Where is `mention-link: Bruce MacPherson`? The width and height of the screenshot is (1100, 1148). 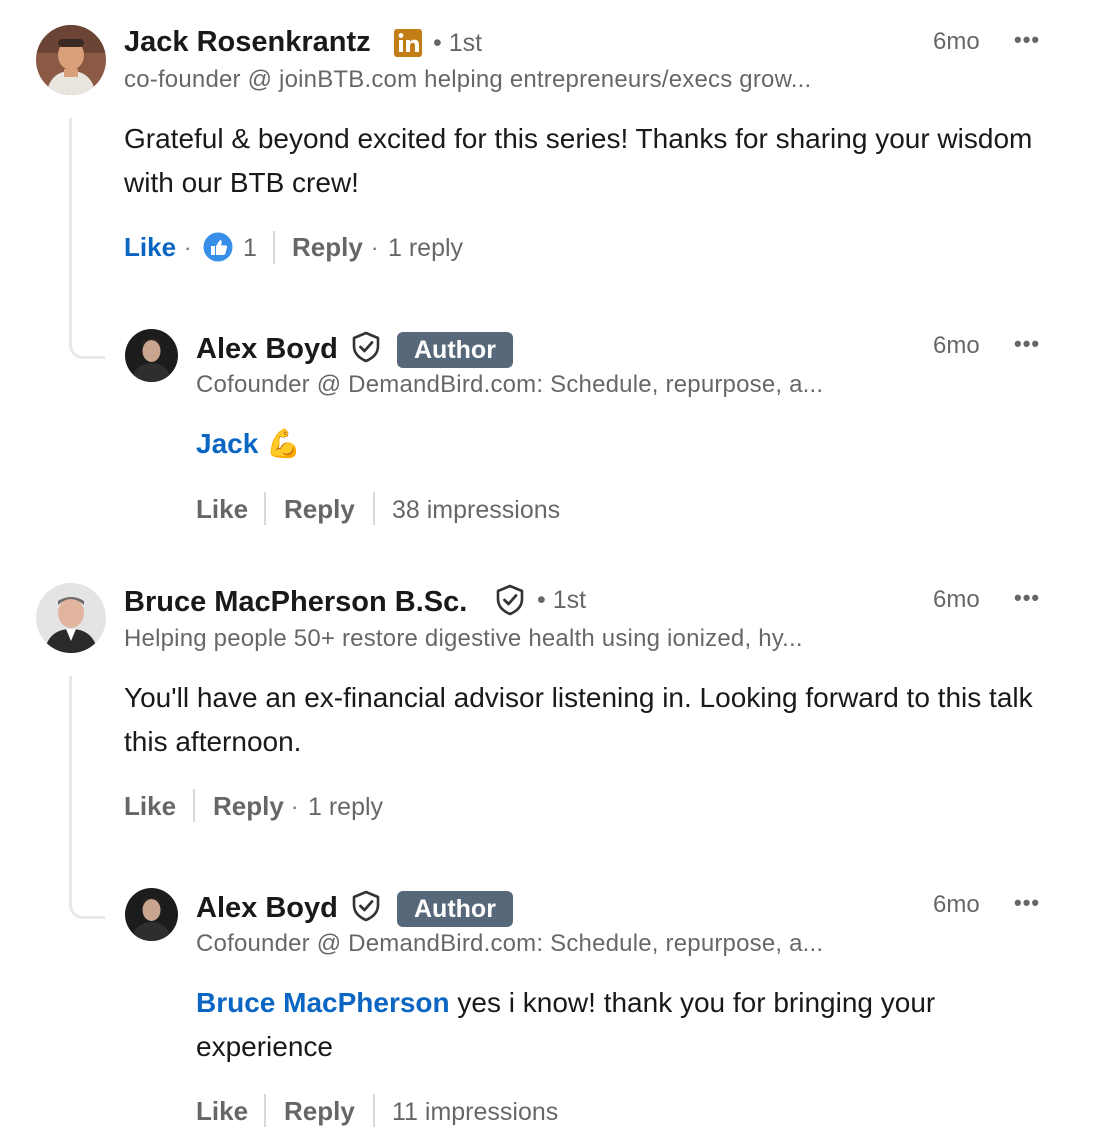
mention-link: Bruce MacPherson is located at coordinates (323, 1002).